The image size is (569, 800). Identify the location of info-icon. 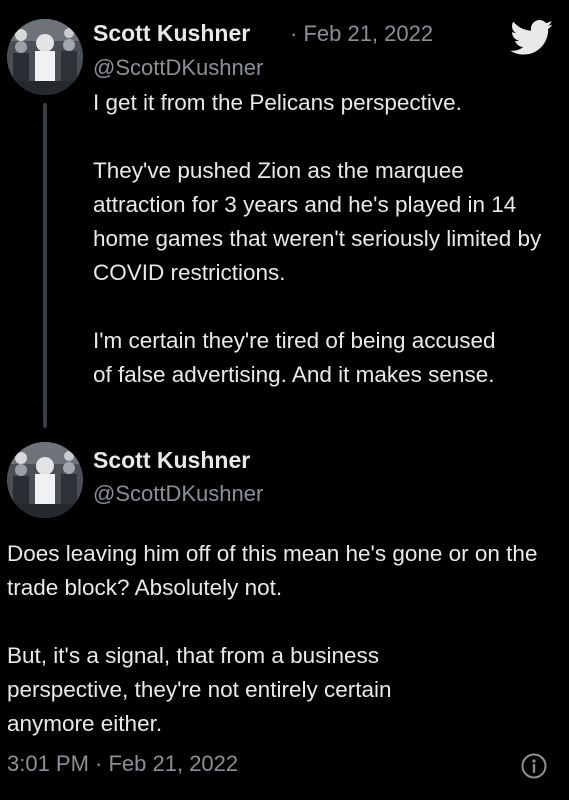
(534, 766).